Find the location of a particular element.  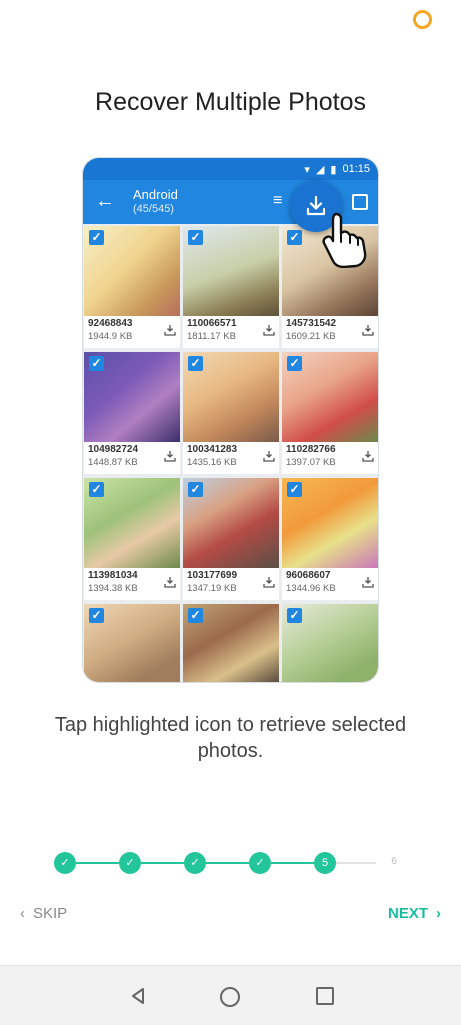

status-time: 01:15 is located at coordinates (356, 169).